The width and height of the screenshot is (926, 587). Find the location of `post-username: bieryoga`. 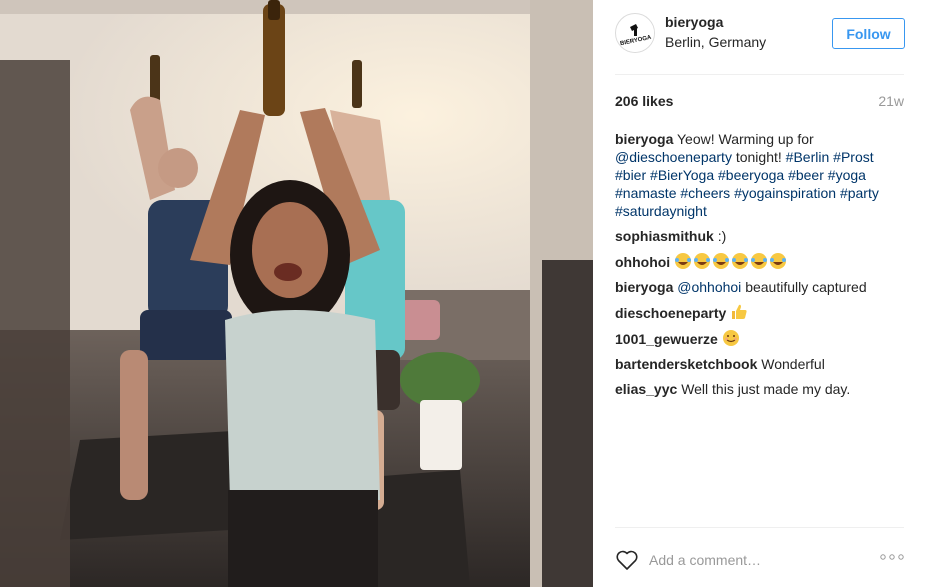

post-username: bieryoga is located at coordinates (694, 22).